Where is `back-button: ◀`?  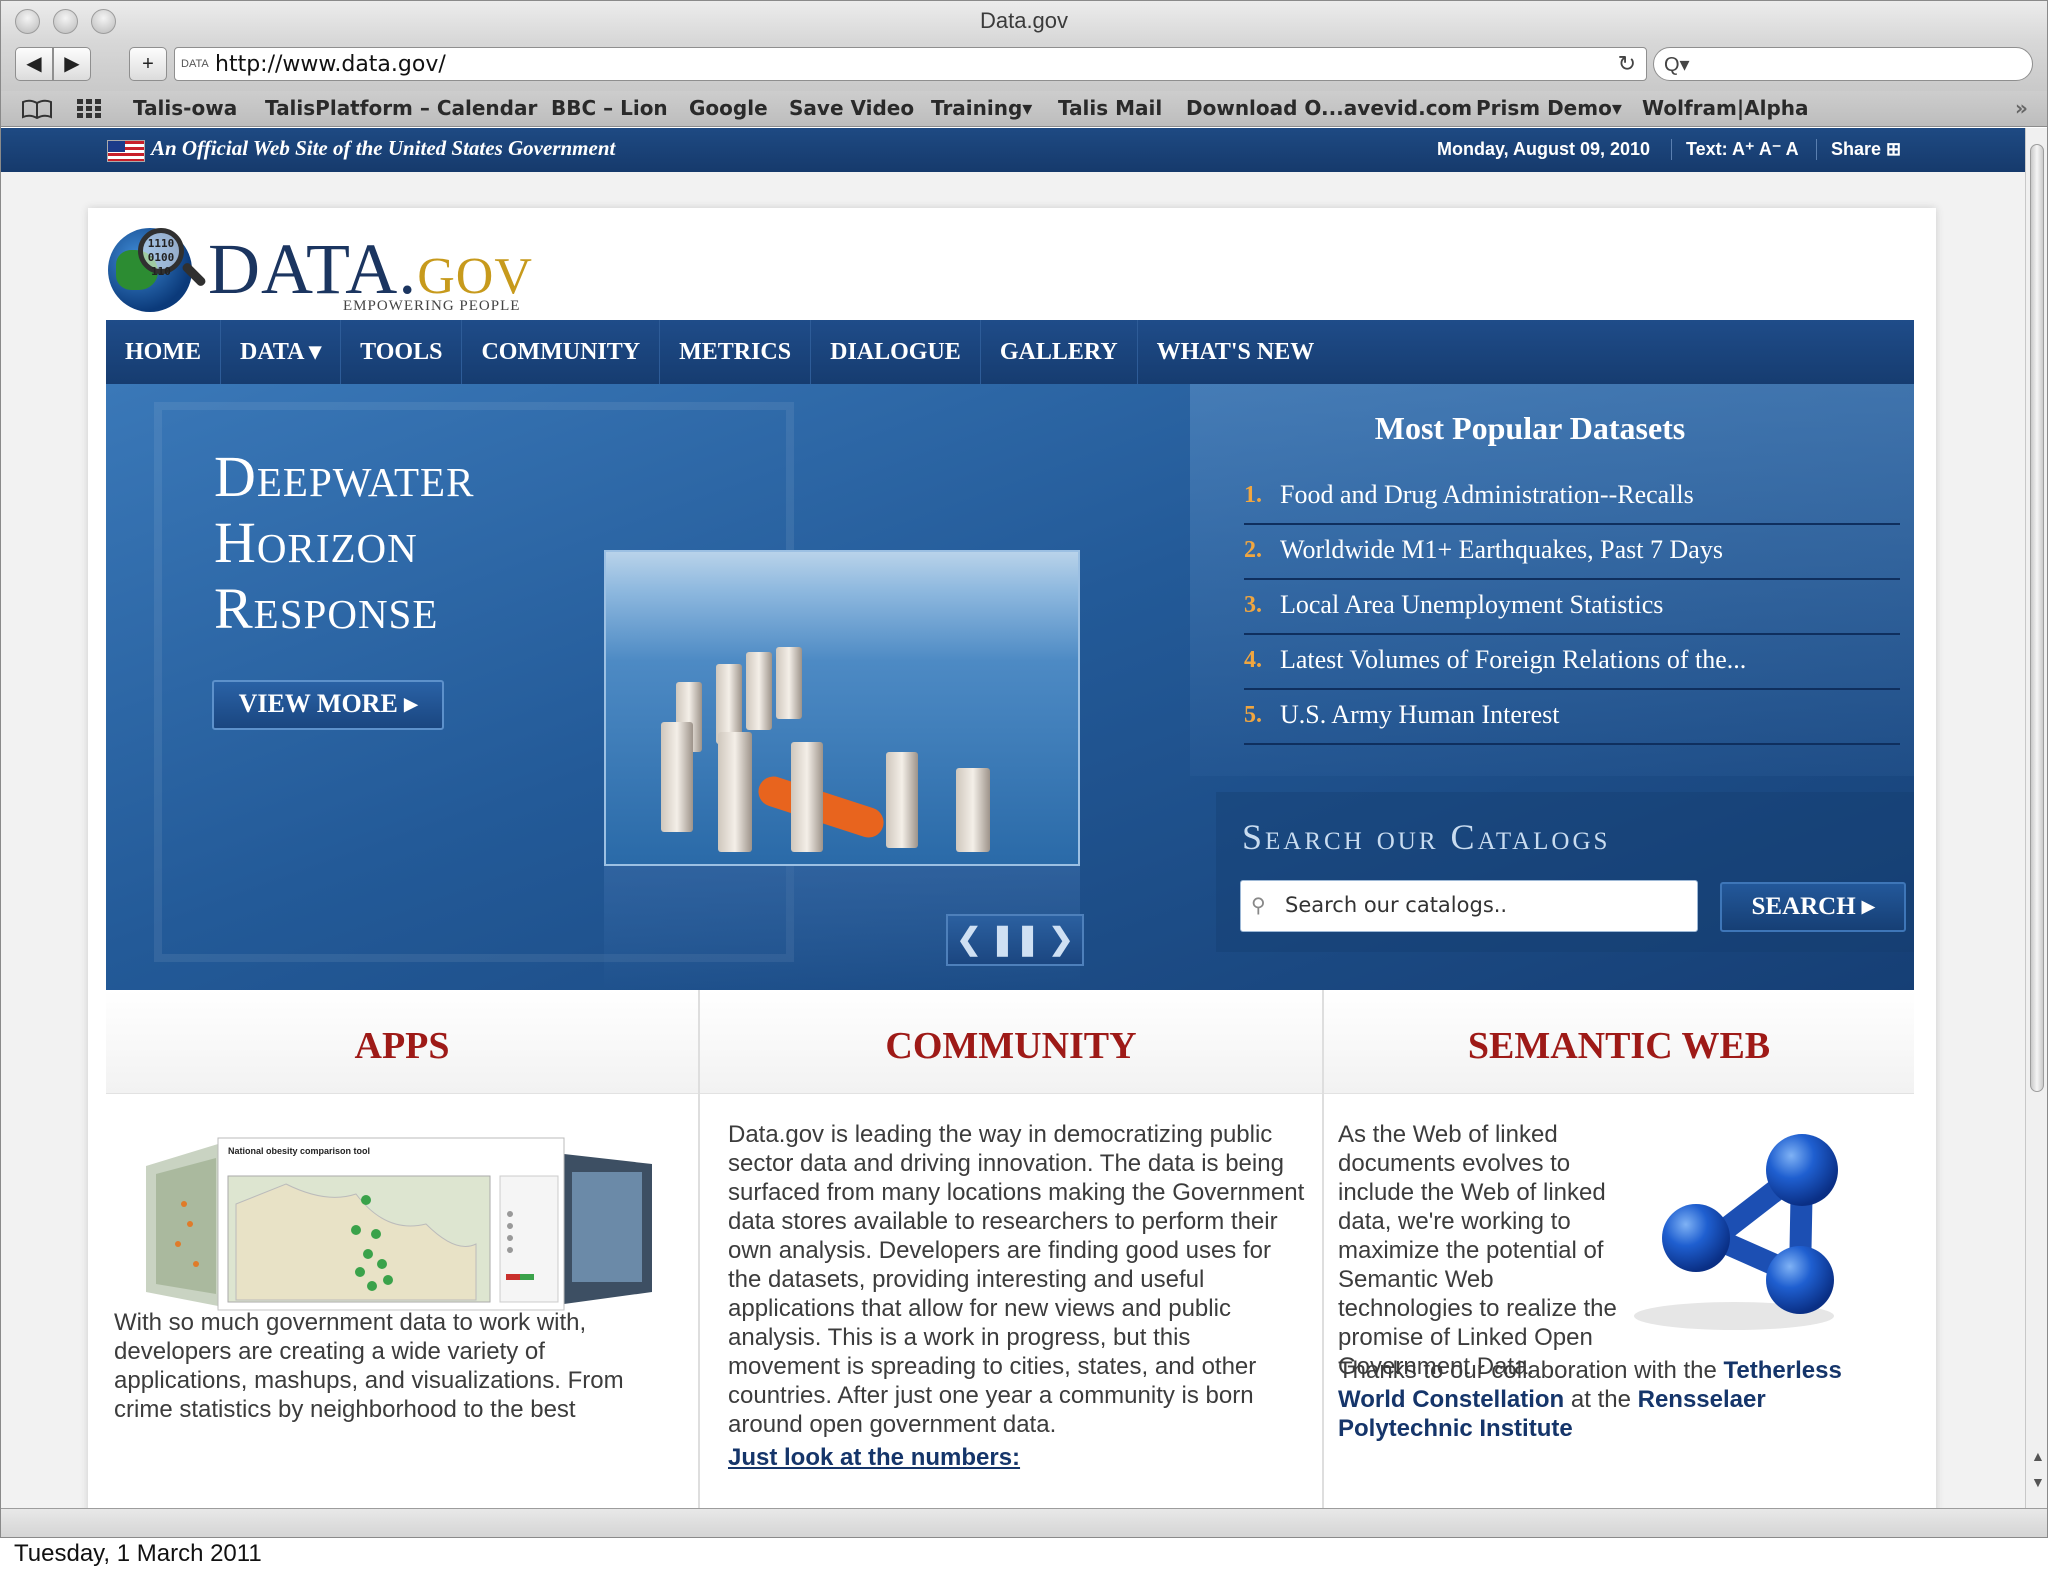
back-button: ◀ is located at coordinates (34, 64).